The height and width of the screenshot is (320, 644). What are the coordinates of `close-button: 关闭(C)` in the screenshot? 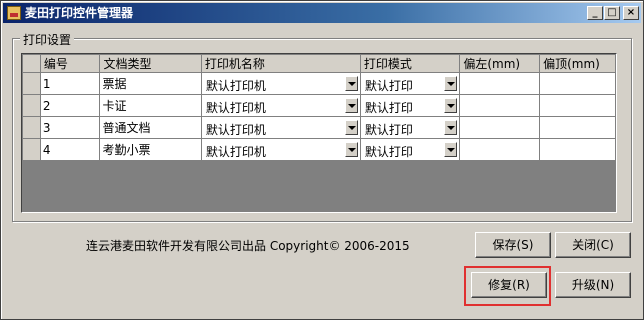 It's located at (593, 245).